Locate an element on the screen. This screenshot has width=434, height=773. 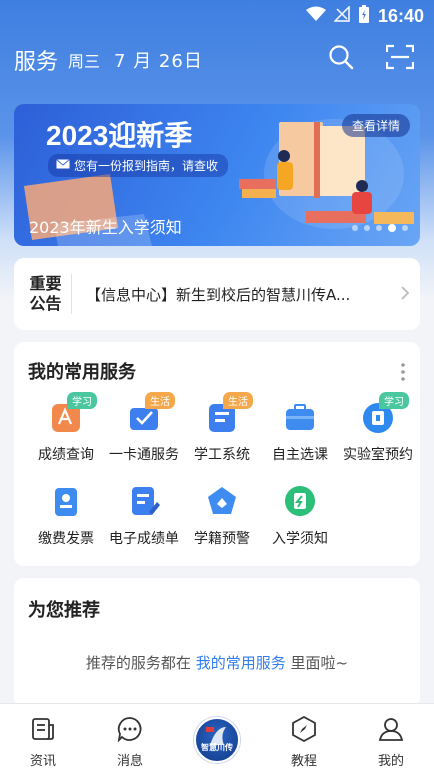
service-item-lab-booking: 学习 实验室预约 is located at coordinates (378, 428).